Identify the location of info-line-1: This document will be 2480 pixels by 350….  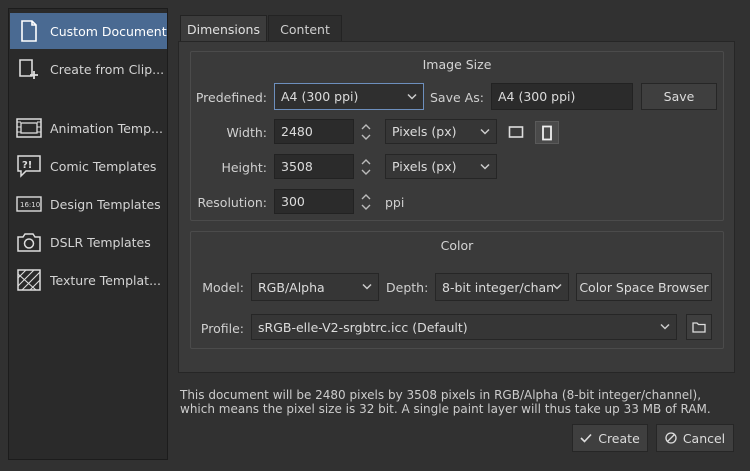
(441, 395).